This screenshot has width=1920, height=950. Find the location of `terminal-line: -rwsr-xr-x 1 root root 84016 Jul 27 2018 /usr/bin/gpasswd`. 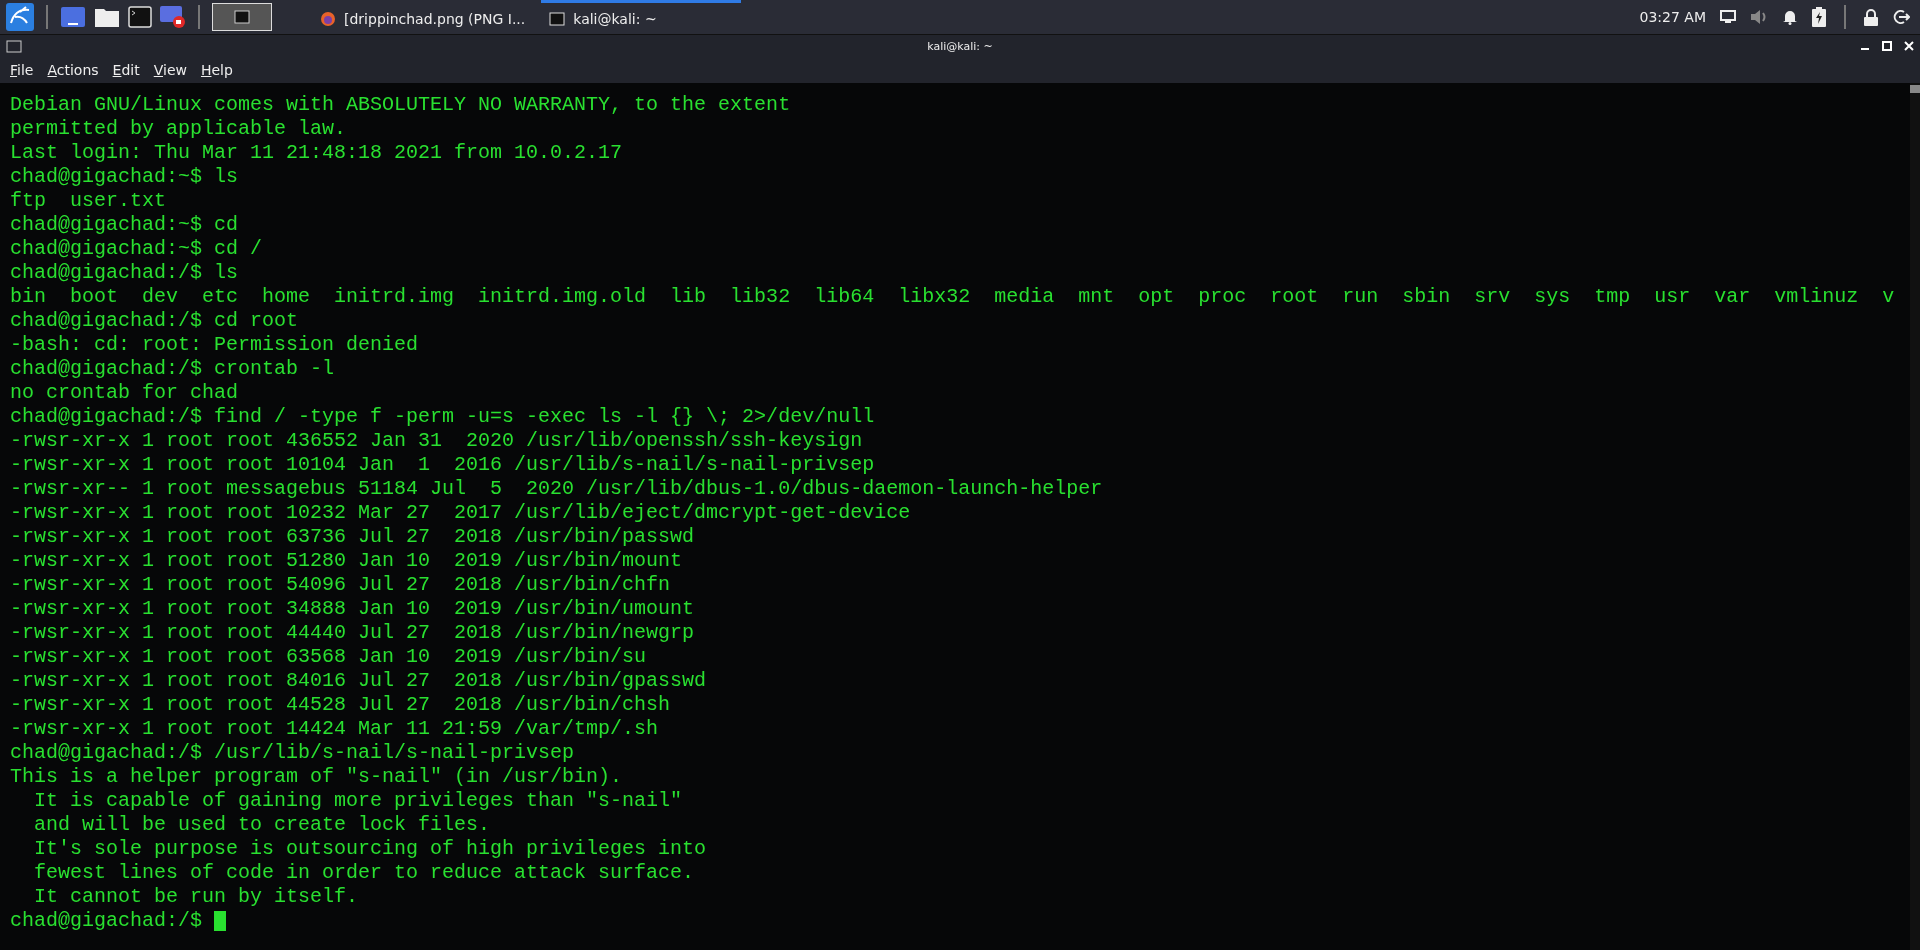

terminal-line: -rwsr-xr-x 1 root root 84016 Jul 27 2018 /usr/bin/gpasswd is located at coordinates (358, 681).